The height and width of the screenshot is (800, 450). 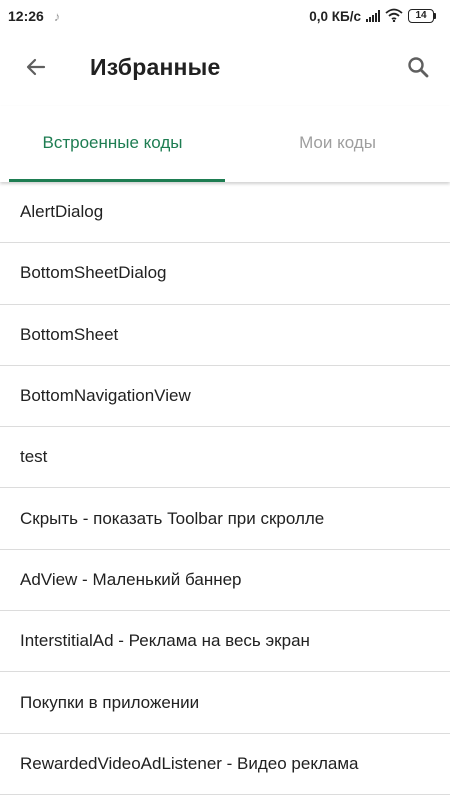 I want to click on list-item: Покупки в приложении, so click(x=225, y=703).